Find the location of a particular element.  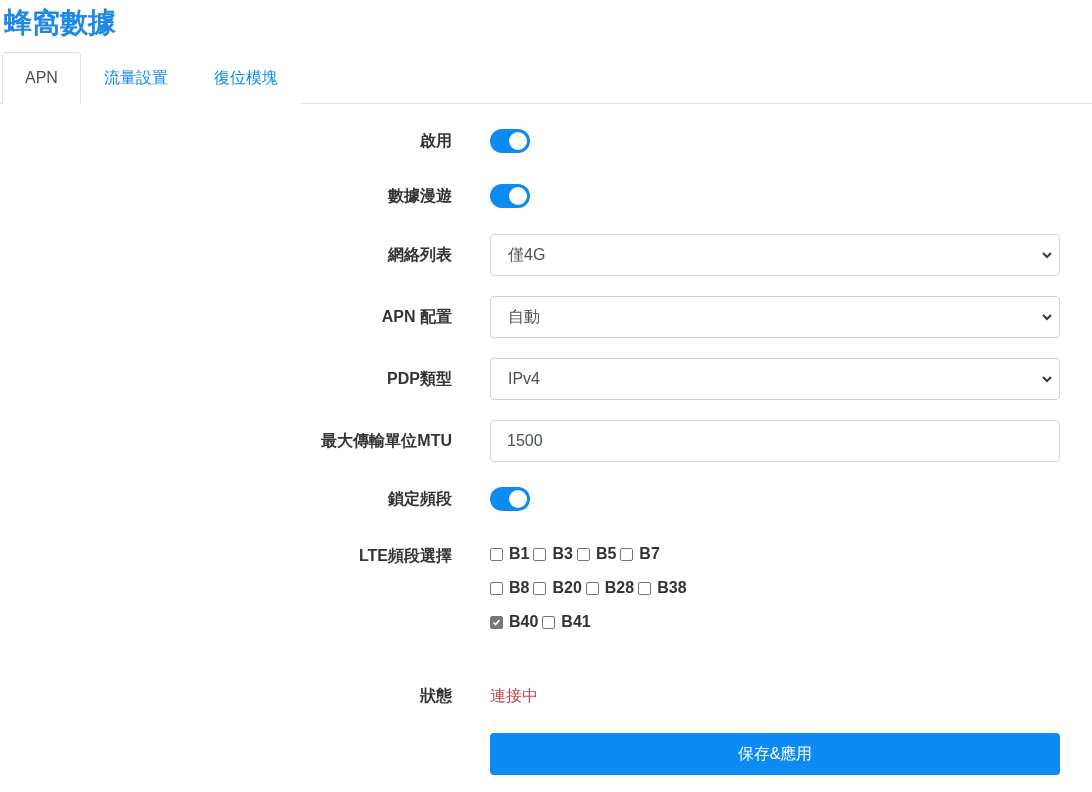

band-checkbox: B5 is located at coordinates (596, 554).